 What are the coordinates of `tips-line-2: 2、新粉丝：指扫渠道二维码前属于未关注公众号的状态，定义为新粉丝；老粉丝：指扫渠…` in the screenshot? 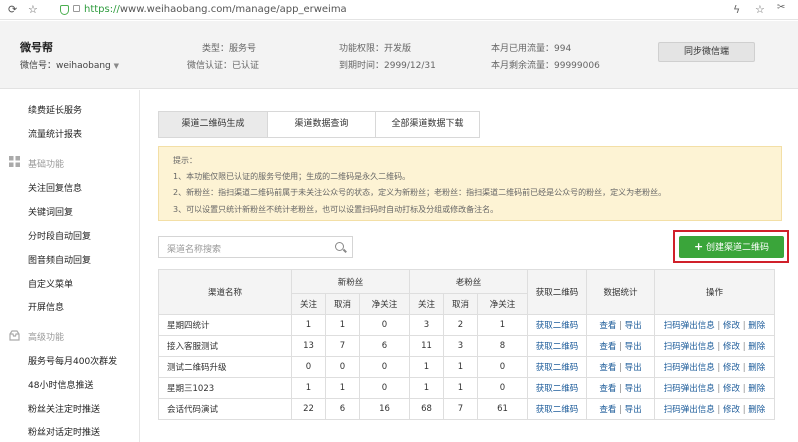 It's located at (420, 192).